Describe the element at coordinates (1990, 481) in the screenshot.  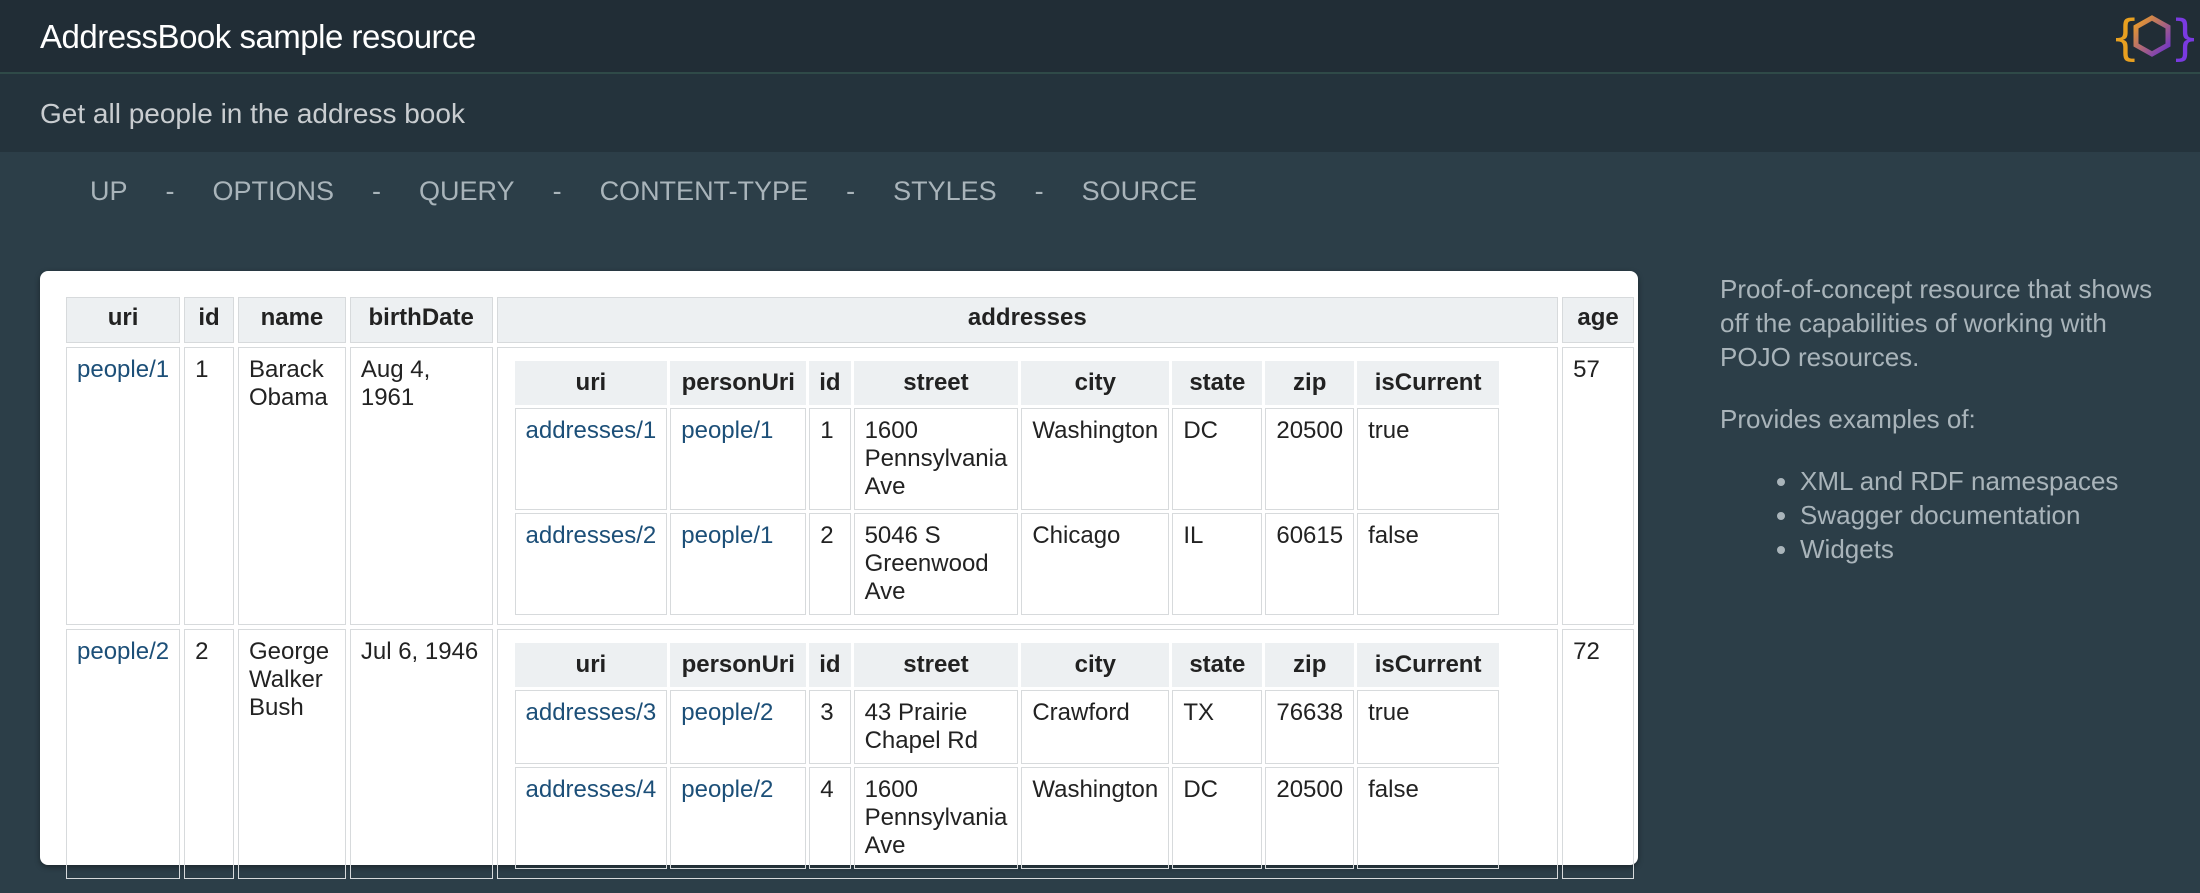
I see `list-item: XML and RDF namespaces` at that location.